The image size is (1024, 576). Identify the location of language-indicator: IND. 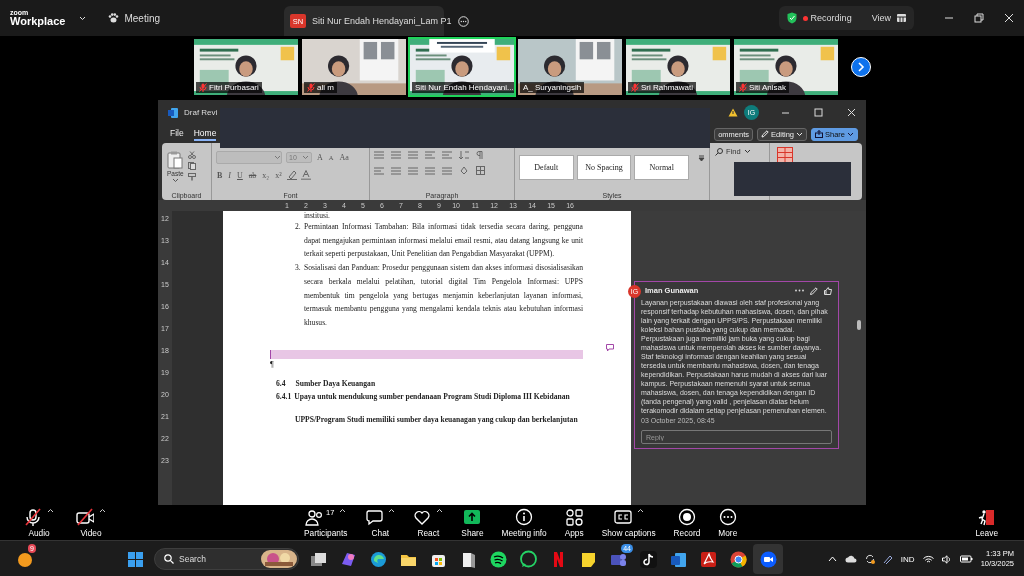
(907, 559).